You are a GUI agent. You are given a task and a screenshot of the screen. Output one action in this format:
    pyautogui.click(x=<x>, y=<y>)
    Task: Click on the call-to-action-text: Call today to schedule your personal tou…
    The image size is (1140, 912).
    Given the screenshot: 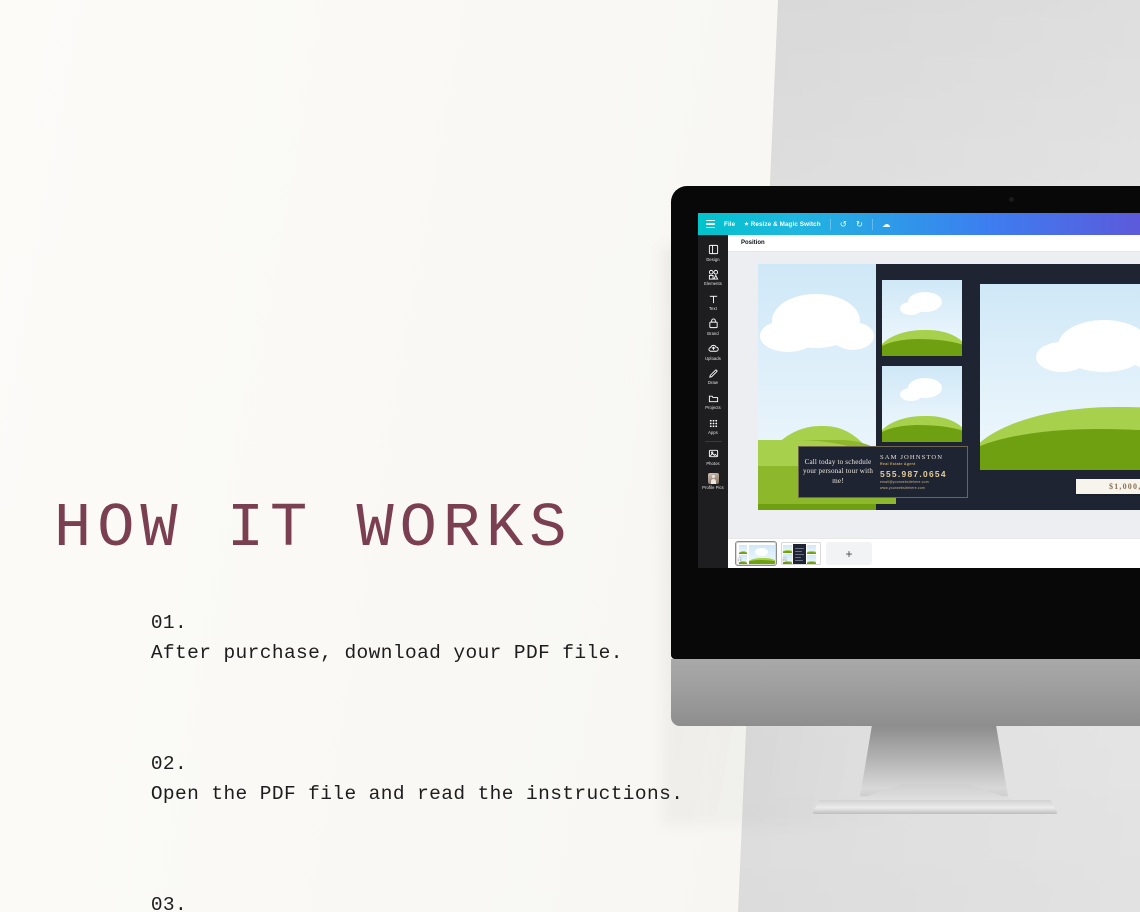 What is the action you would take?
    pyautogui.click(x=838, y=471)
    